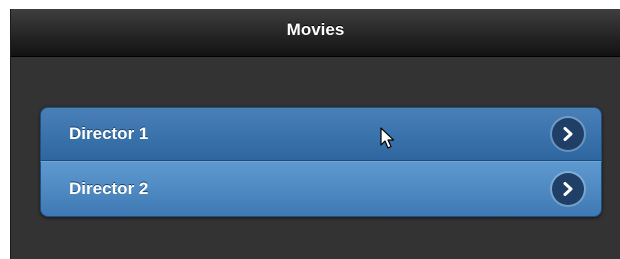 The height and width of the screenshot is (259, 620). Describe the element at coordinates (315, 29) in the screenshot. I see `page-title: Movies` at that location.